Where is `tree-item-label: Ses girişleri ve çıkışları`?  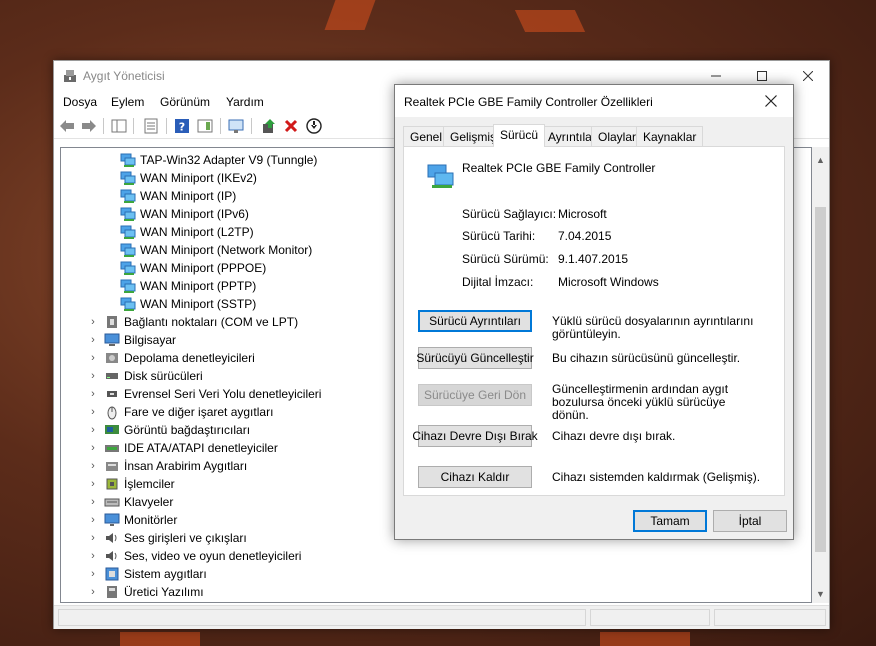
tree-item-label: Ses girişleri ve çıkışları is located at coordinates (185, 538).